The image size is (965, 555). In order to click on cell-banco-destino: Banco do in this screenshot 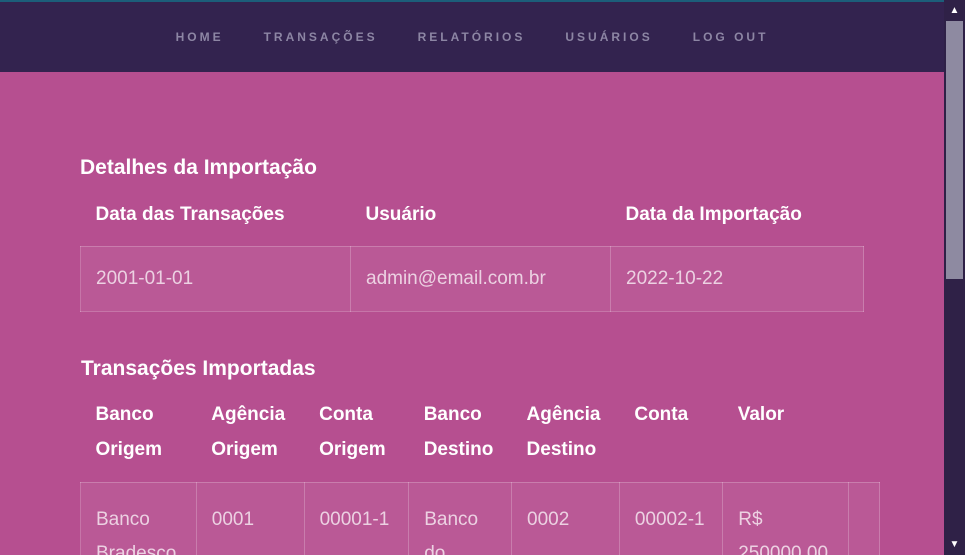, I will do `click(460, 518)`.